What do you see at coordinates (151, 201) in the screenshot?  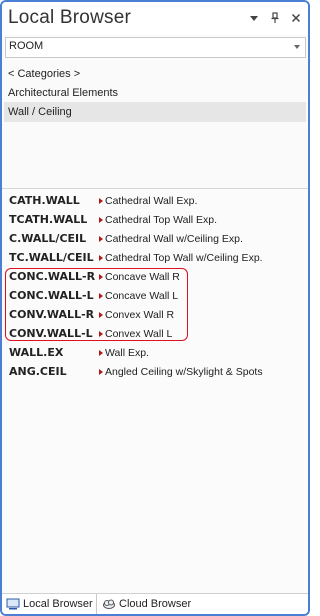 I see `item-description: Cathedral Wall Exp.` at bounding box center [151, 201].